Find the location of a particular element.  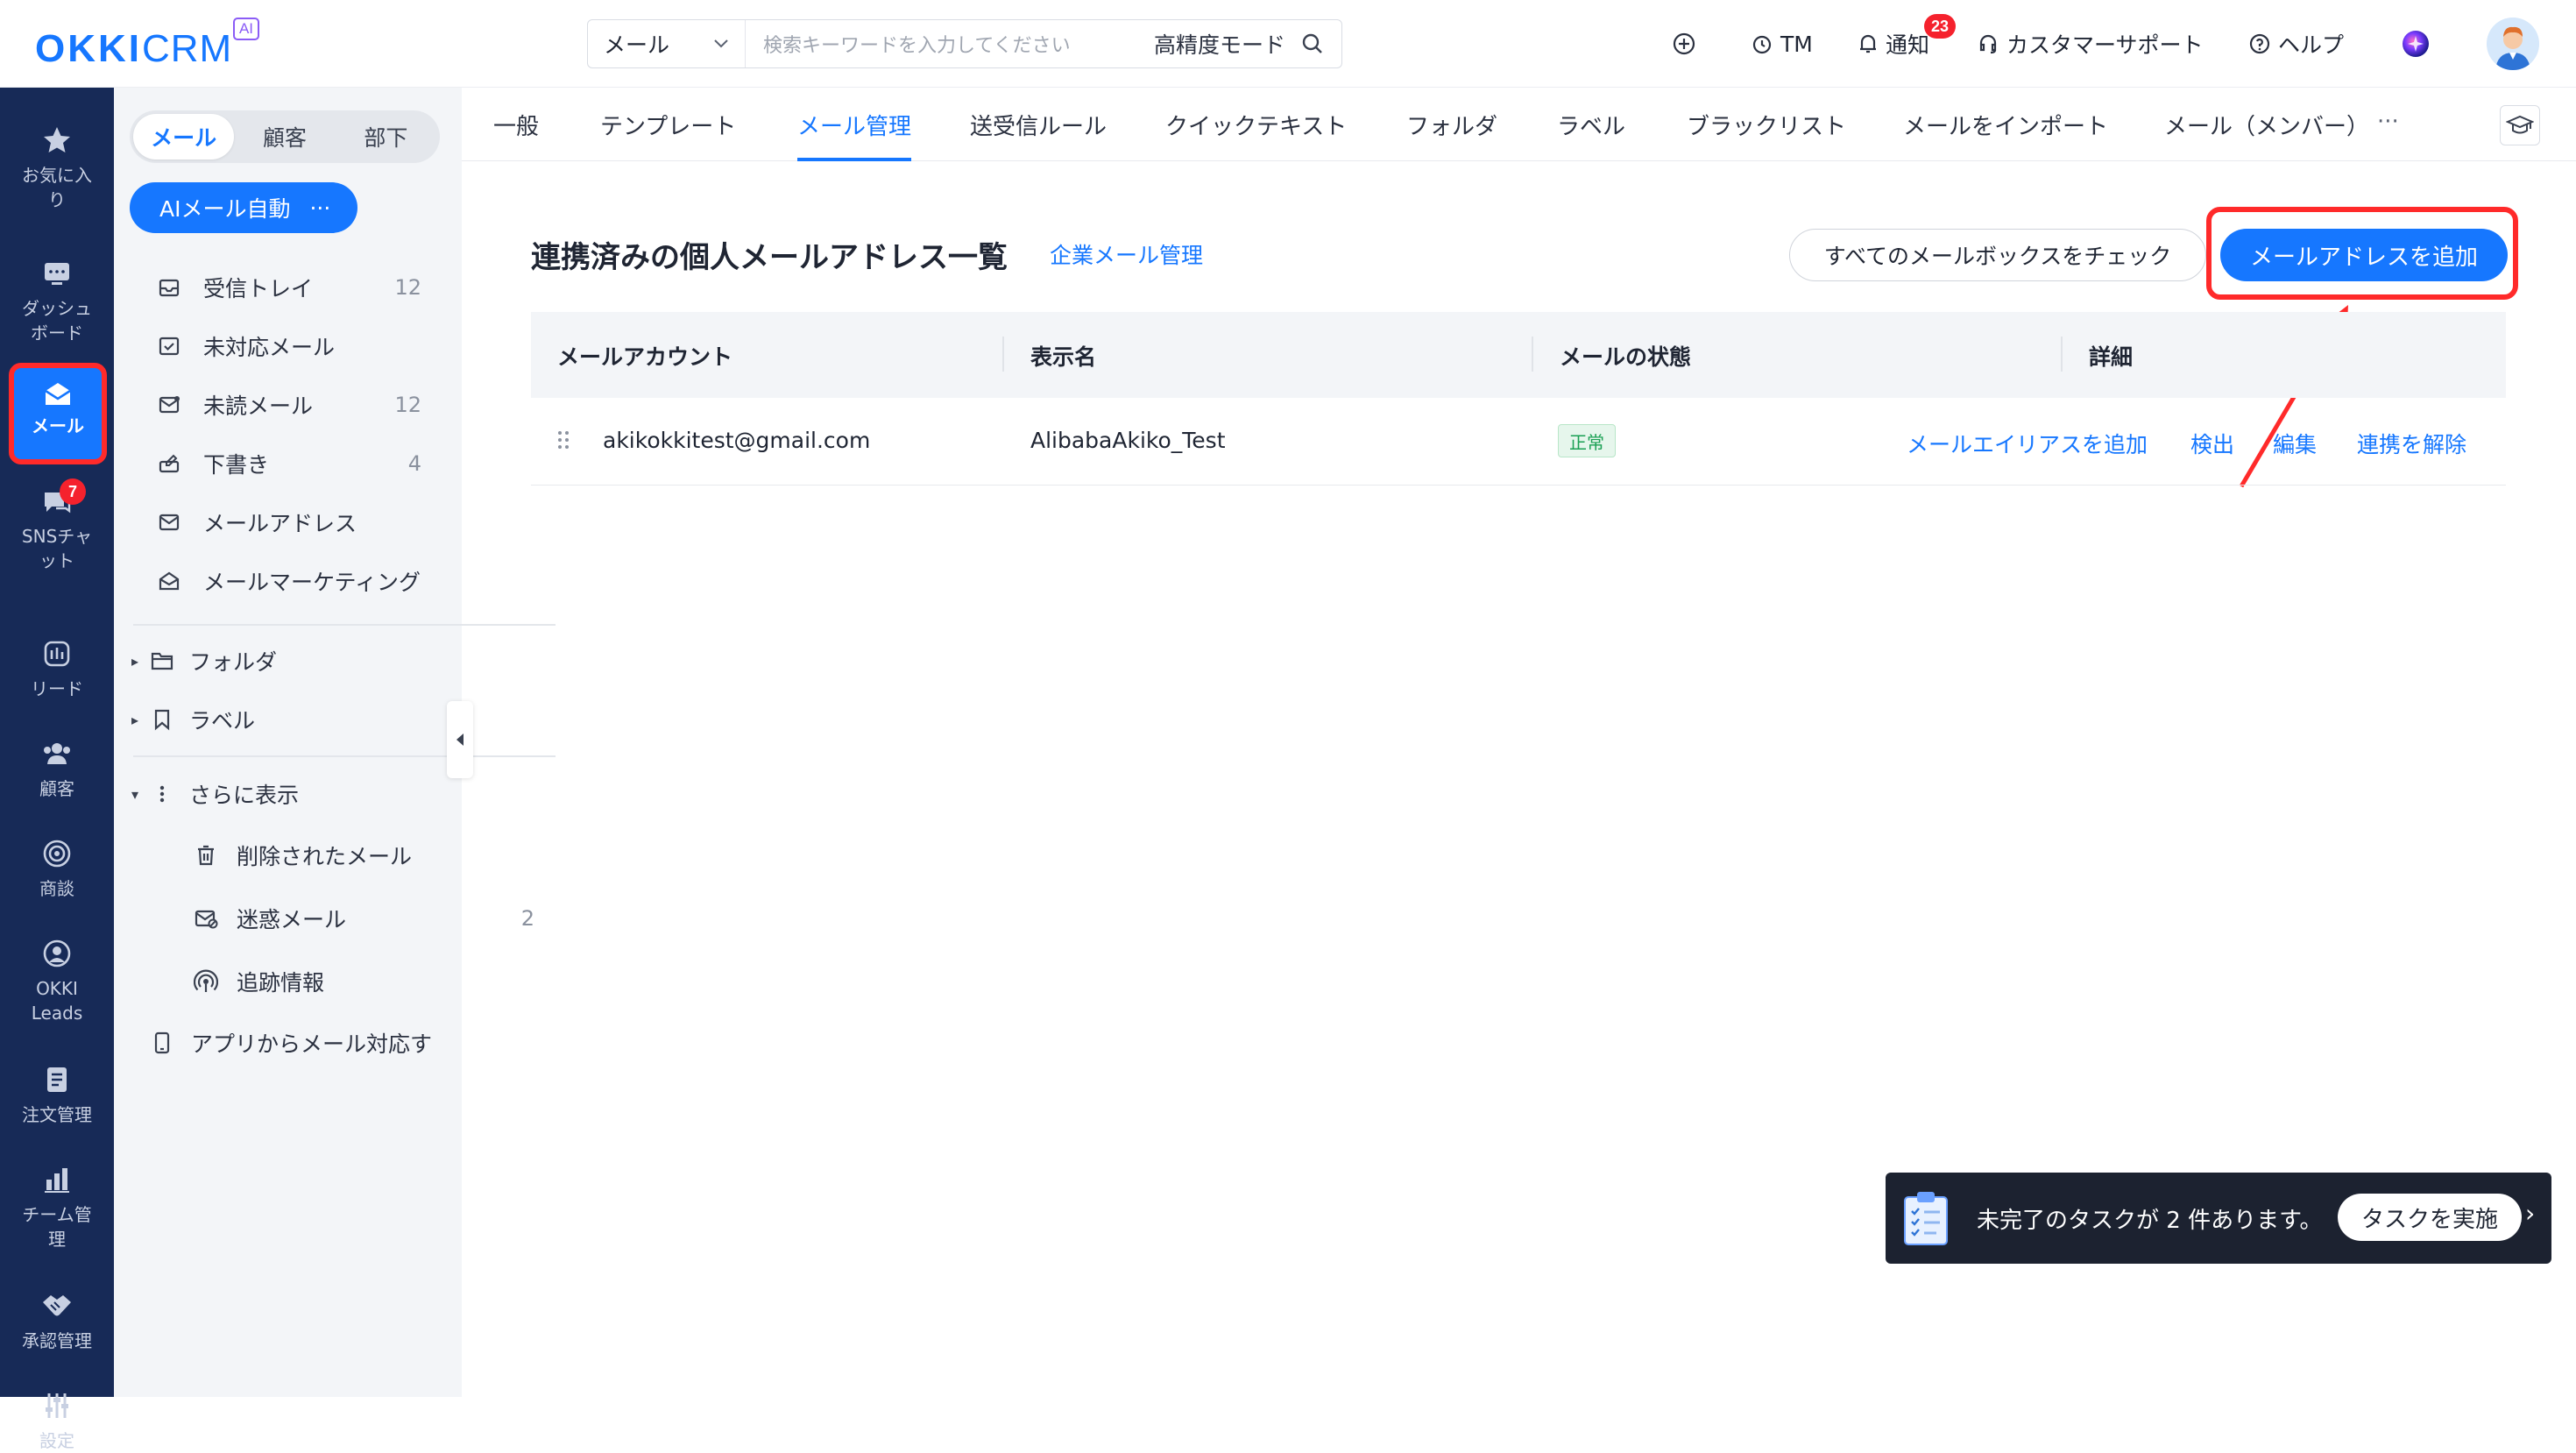

sidebar-folder-group: ▸ フォルダ is located at coordinates (204, 661).